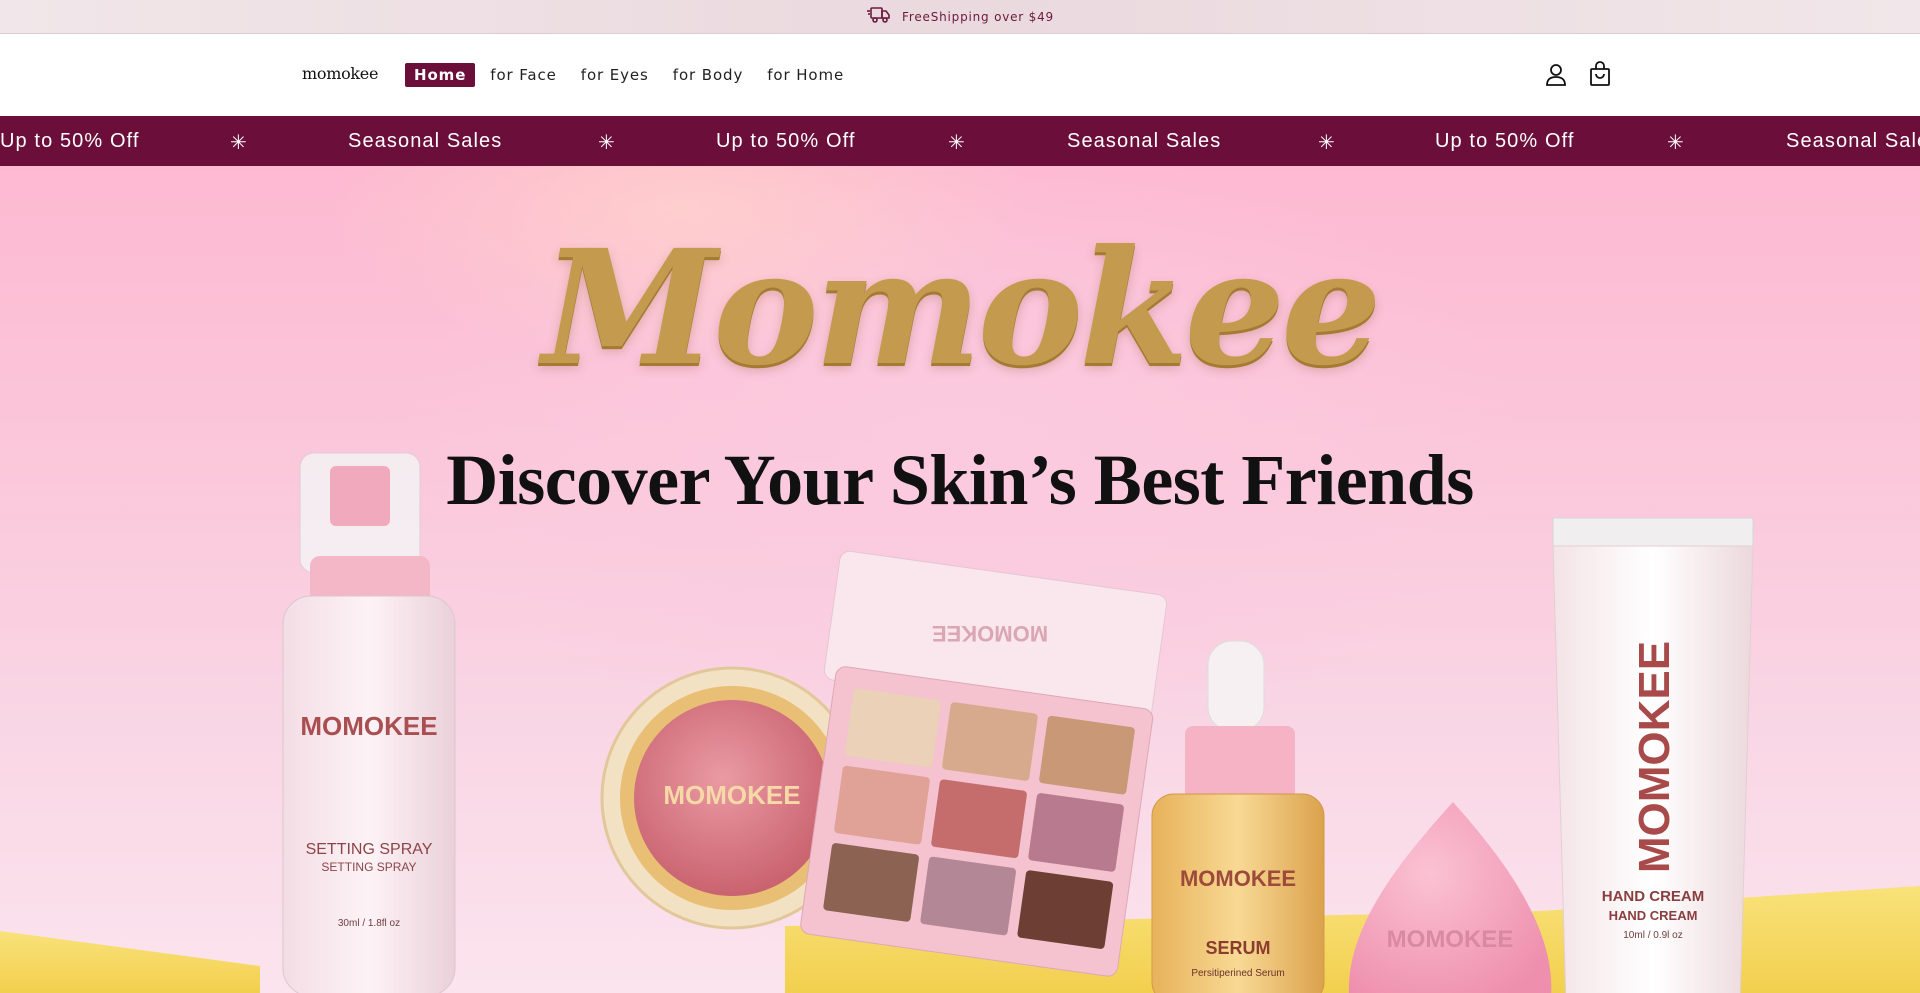  I want to click on account-icon, so click(1556, 75).